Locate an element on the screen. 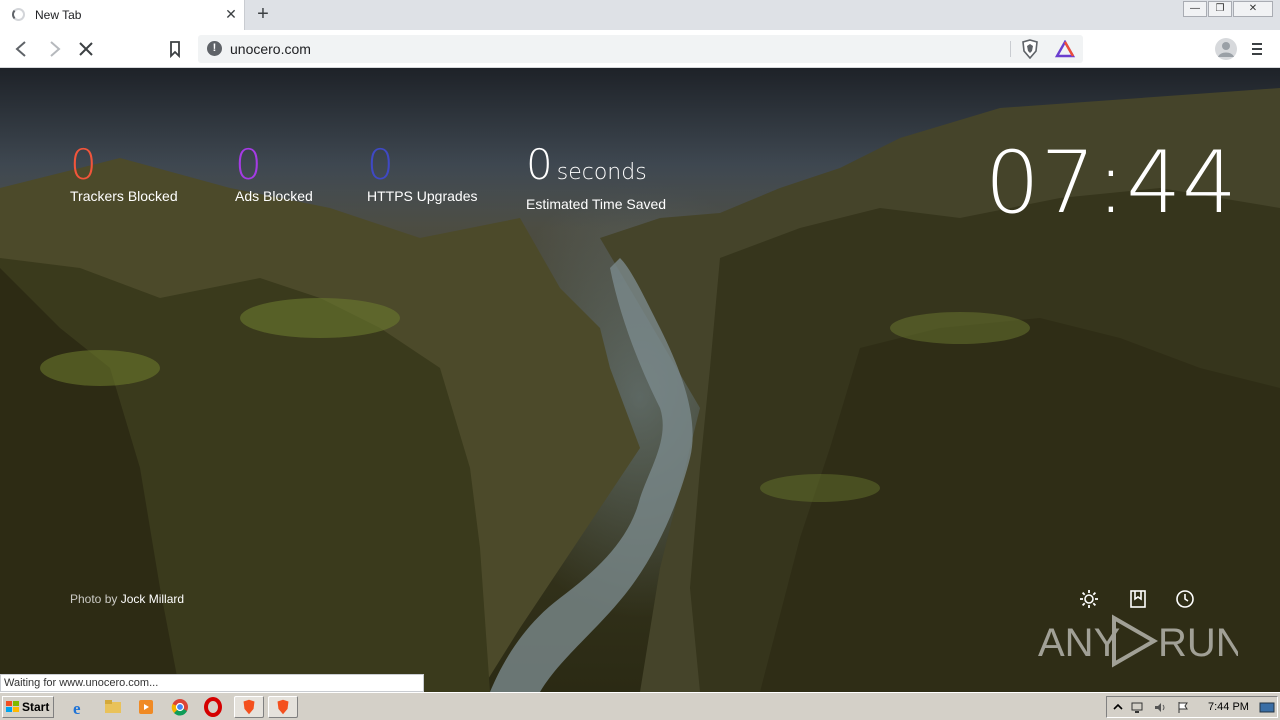 The height and width of the screenshot is (720, 1280). minimize-button: — is located at coordinates (1195, 9).